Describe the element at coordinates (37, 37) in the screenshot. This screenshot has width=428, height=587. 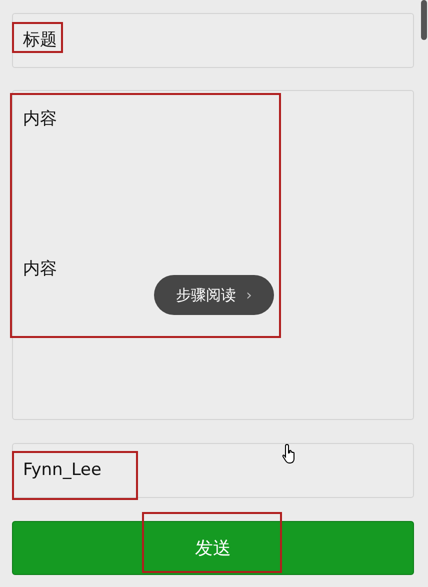
I see `highlight-frame` at that location.